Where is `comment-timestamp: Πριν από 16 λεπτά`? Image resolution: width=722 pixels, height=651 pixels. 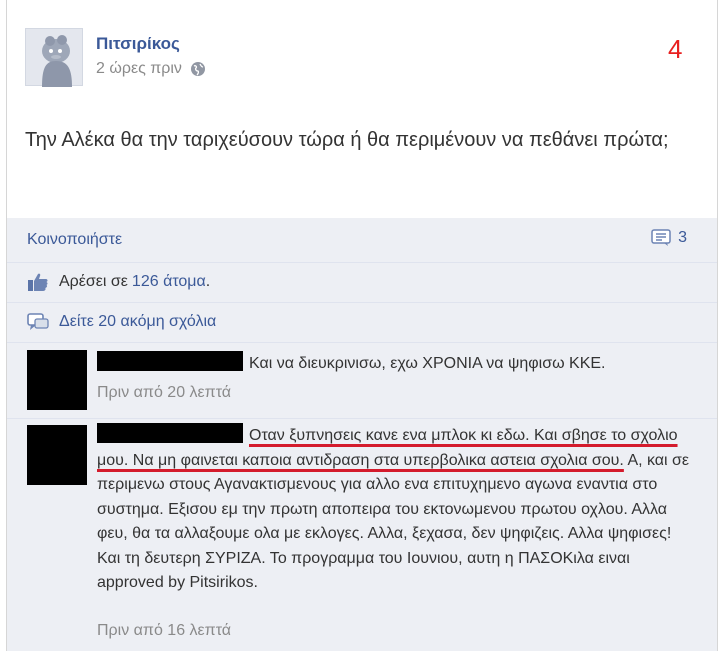 comment-timestamp: Πριν από 16 λεπτά is located at coordinates (164, 631).